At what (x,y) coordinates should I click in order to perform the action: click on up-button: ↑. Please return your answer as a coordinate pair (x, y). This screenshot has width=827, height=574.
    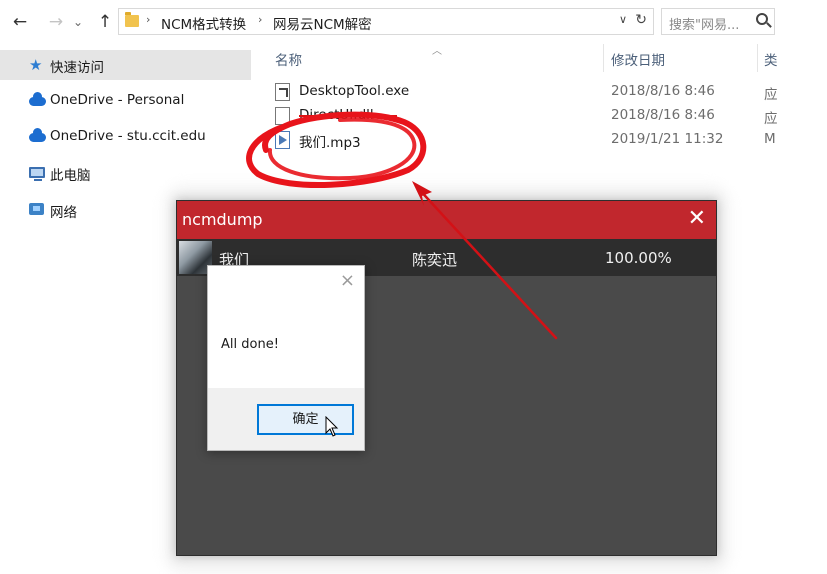
    Looking at the image, I should click on (105, 22).